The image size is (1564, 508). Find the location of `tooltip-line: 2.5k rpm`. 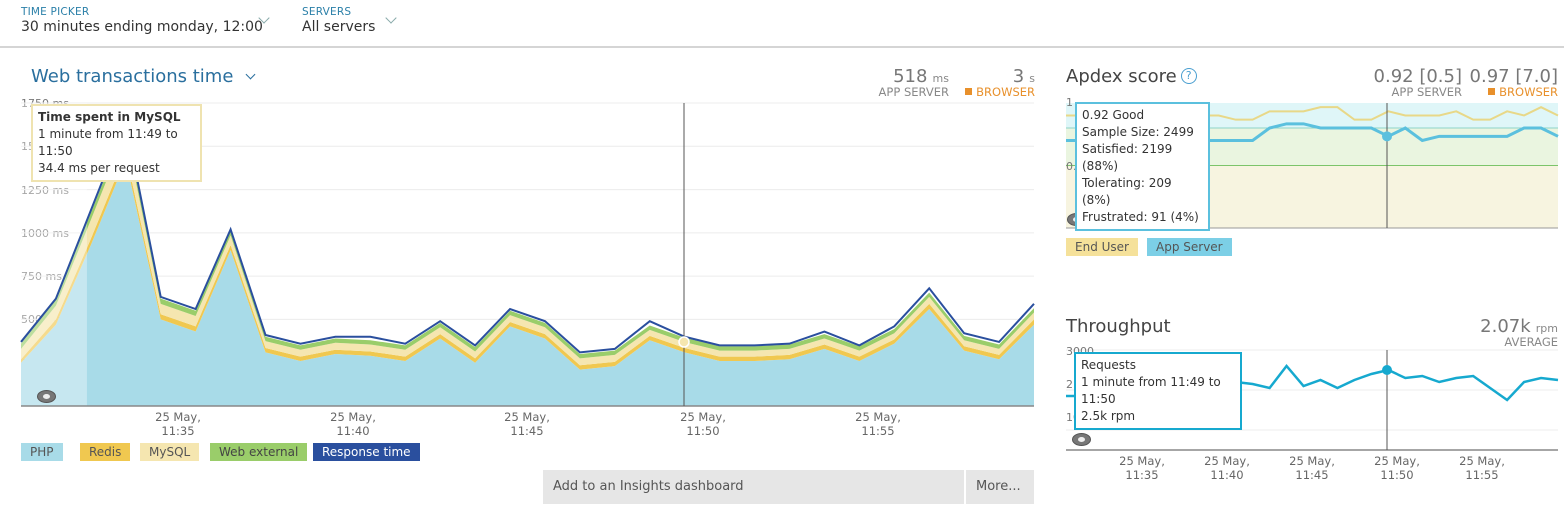

tooltip-line: 2.5k rpm is located at coordinates (1108, 416).